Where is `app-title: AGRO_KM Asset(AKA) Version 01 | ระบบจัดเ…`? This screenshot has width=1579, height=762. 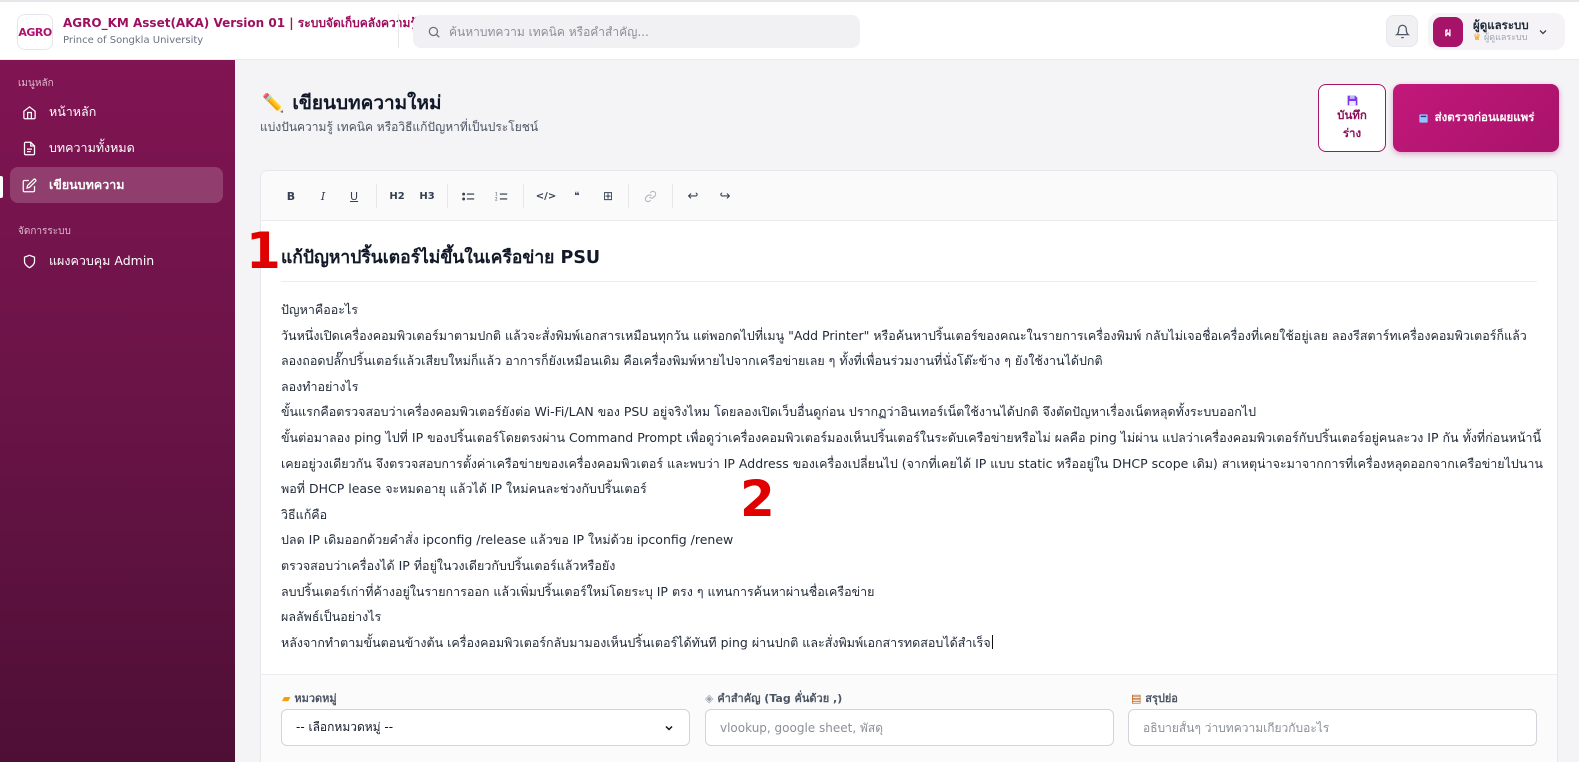 app-title: AGRO_KM Asset(AKA) Version 01 | ระบบจัดเ… is located at coordinates (240, 23).